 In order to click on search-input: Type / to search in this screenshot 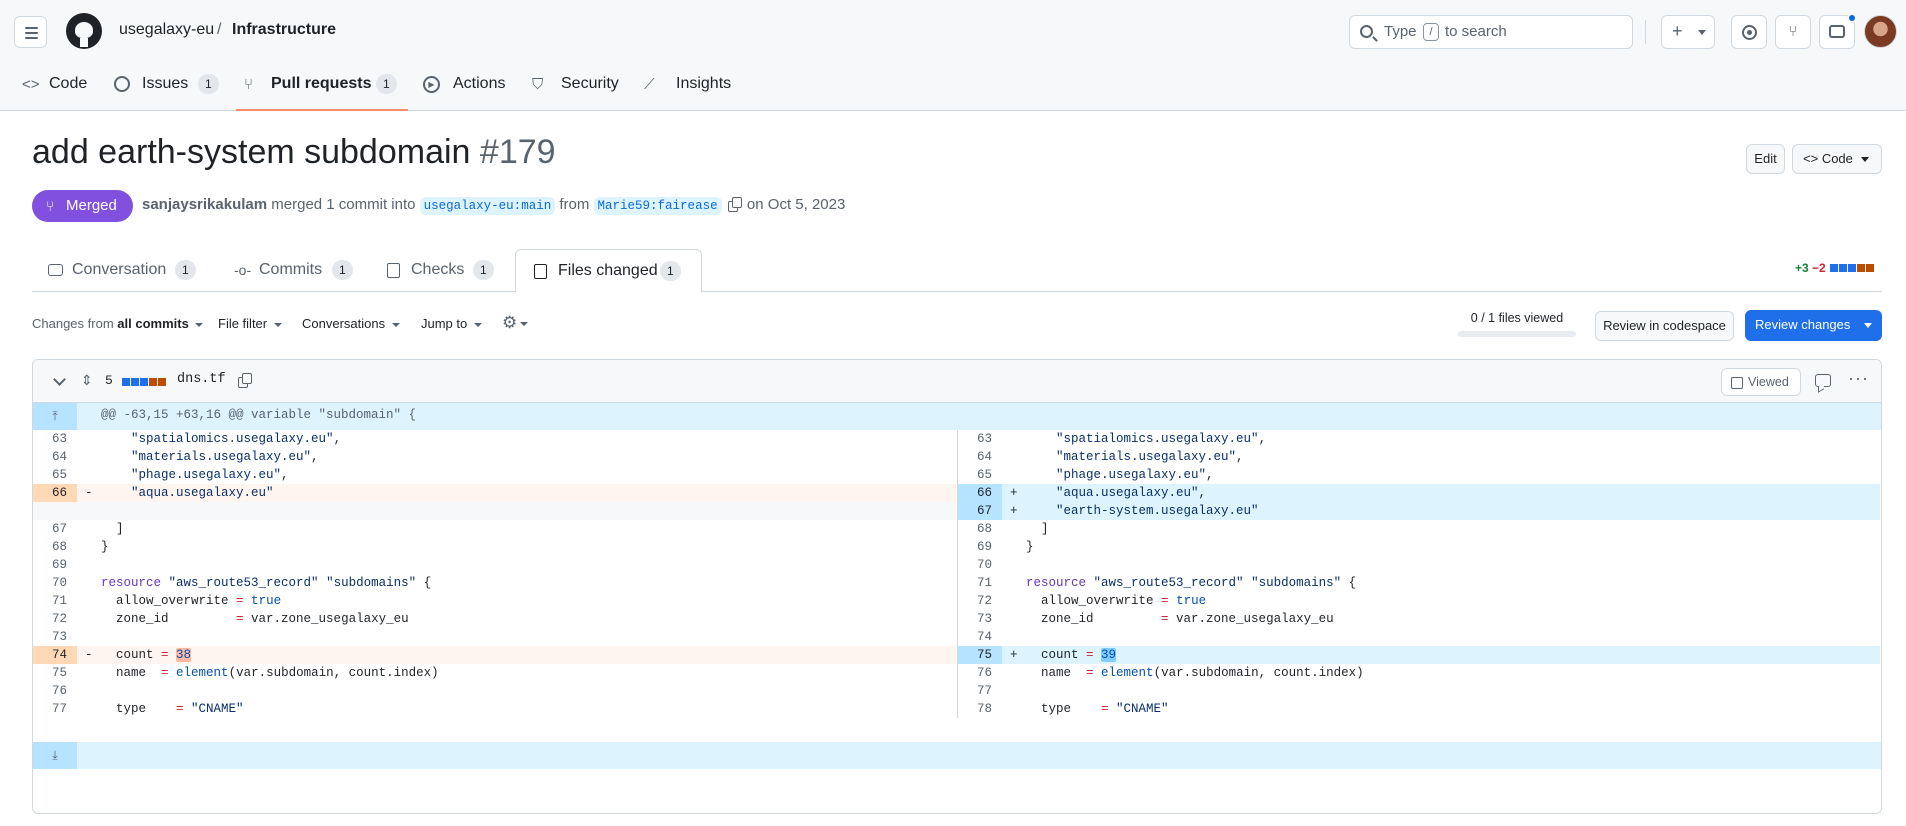, I will do `click(1491, 32)`.